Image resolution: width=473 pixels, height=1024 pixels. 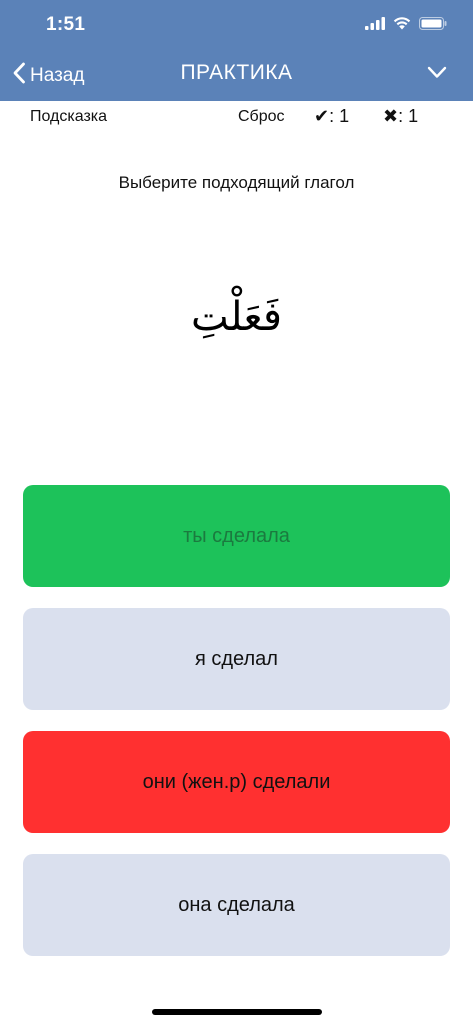 I want to click on reset-button: Сброс, so click(x=261, y=117).